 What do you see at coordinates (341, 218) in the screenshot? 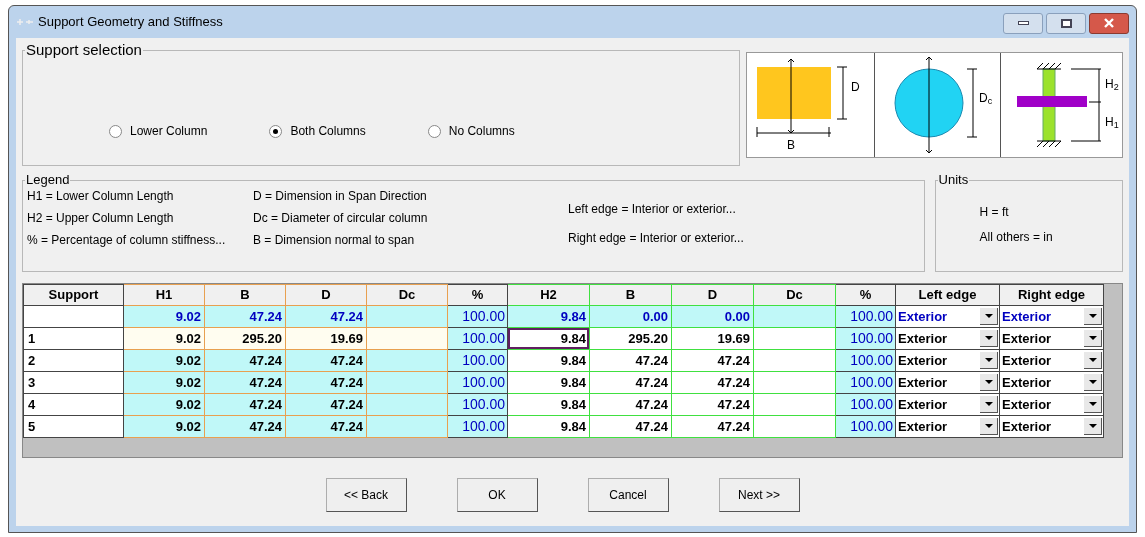
I see `legend-text: Dc = Diameter of circular column` at bounding box center [341, 218].